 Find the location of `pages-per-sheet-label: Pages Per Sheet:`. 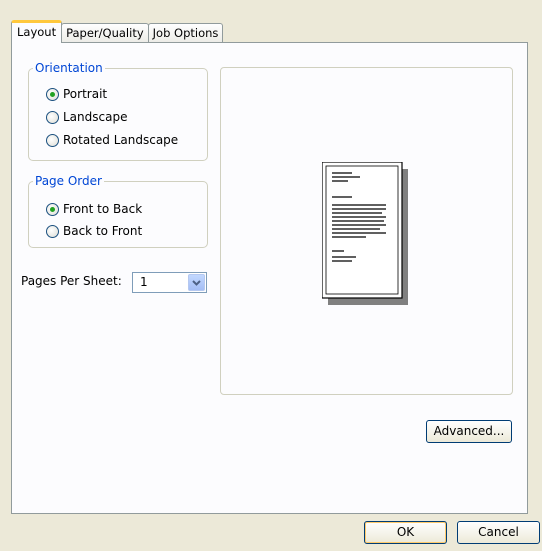

pages-per-sheet-label: Pages Per Sheet: is located at coordinates (71, 281).